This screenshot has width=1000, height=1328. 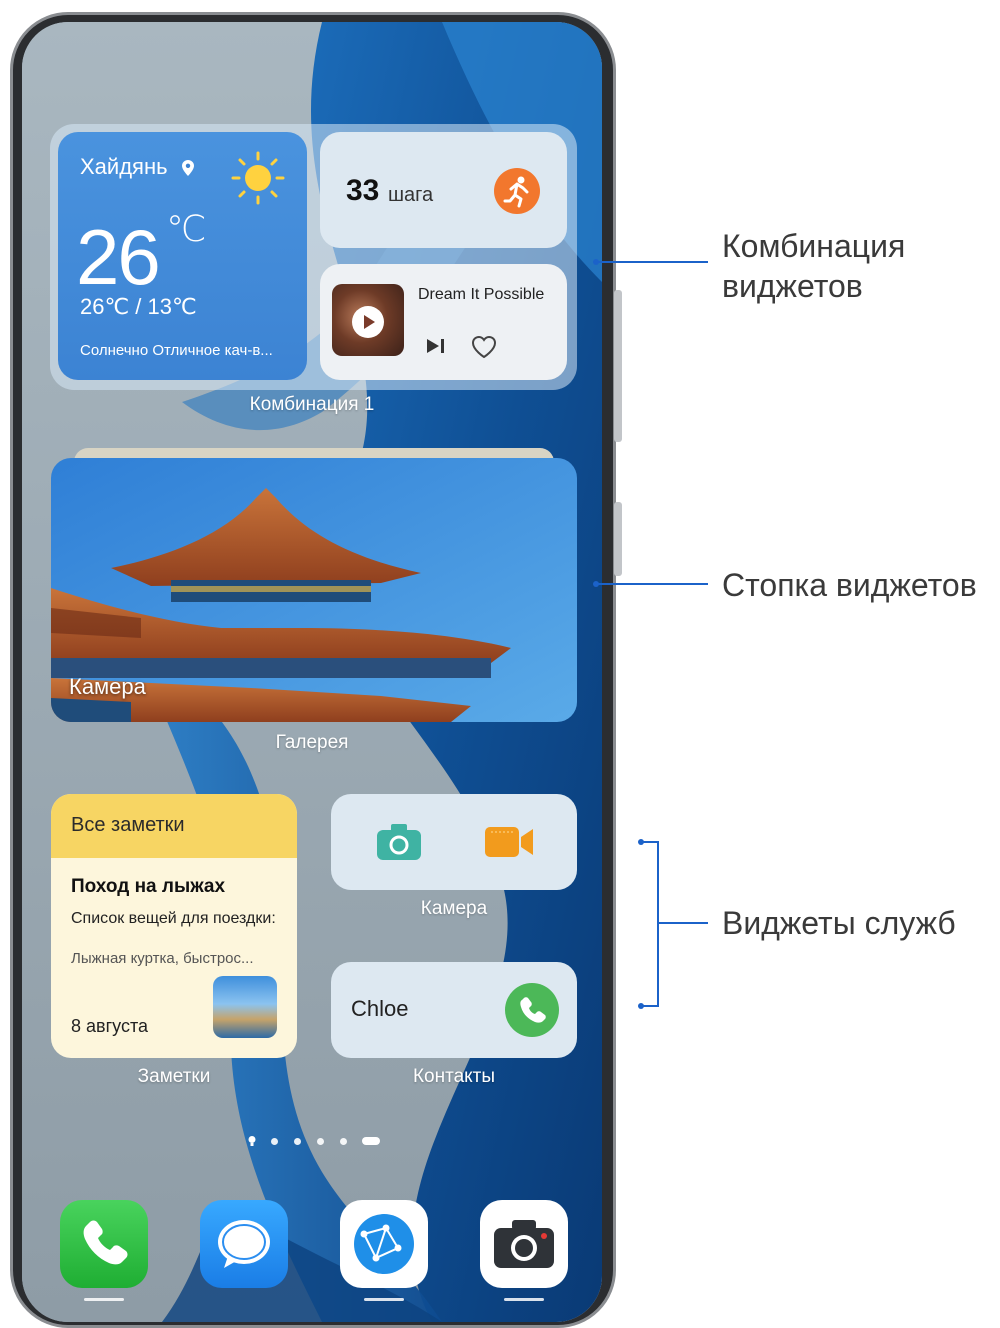 I want to click on annotation-line-services, so click(x=683, y=923).